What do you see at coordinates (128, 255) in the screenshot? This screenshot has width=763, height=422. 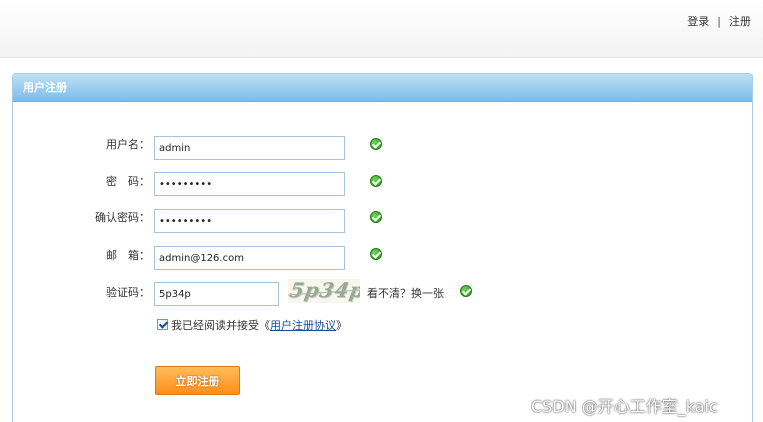 I see `email-label: 邮 箱：` at bounding box center [128, 255].